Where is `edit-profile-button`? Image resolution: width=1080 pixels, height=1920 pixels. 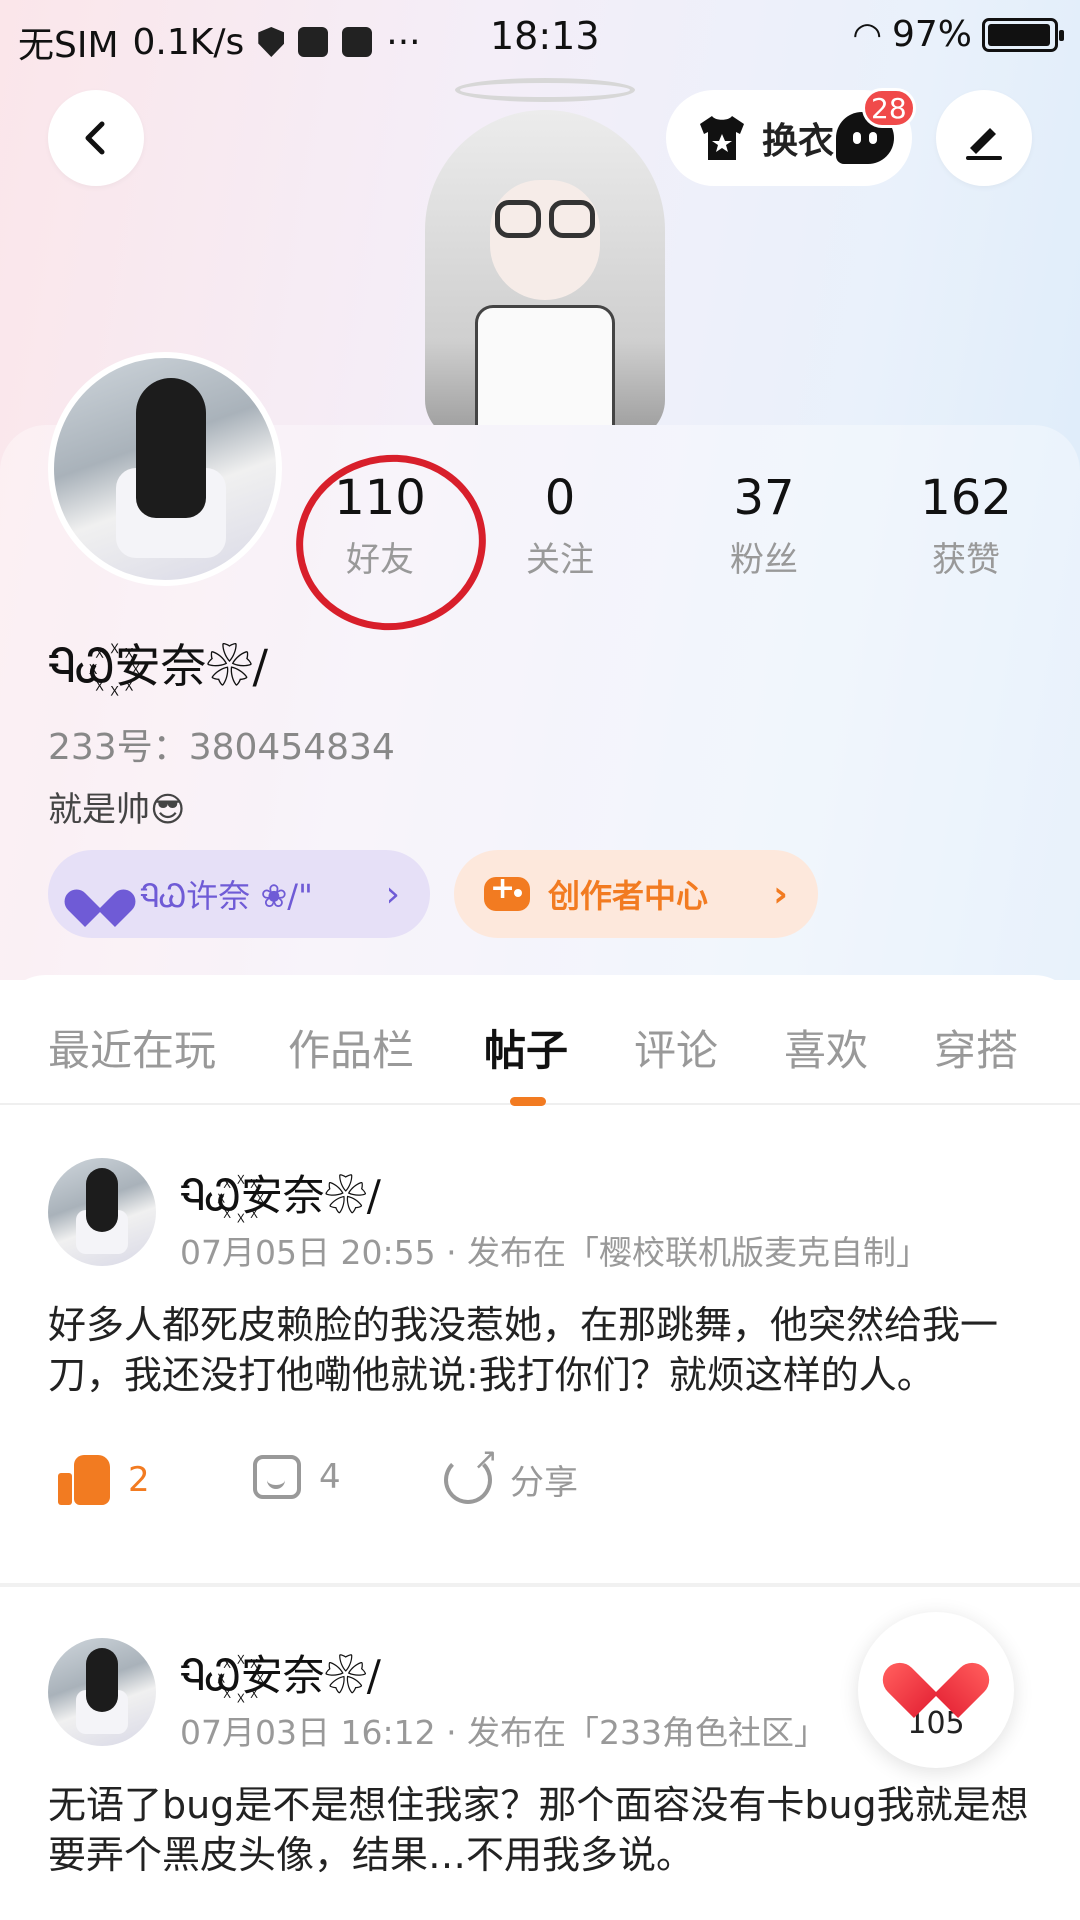 edit-profile-button is located at coordinates (984, 138).